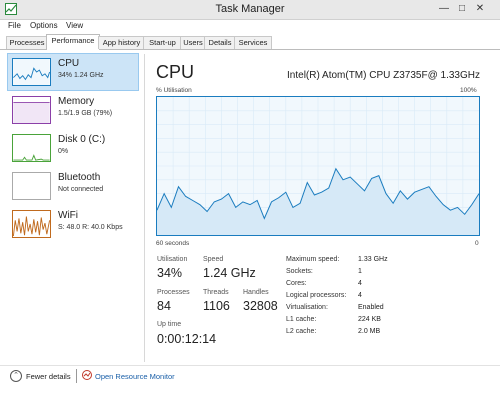 This screenshot has width=500, height=397. I want to click on close-button: ✕, so click(480, 9).